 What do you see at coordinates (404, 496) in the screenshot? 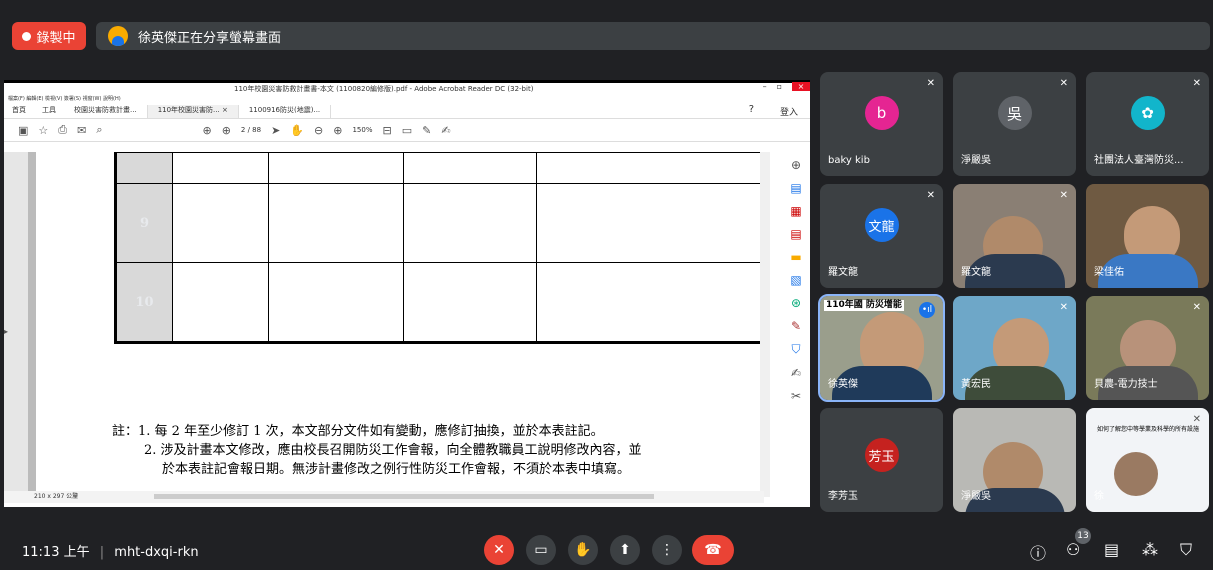
I see `horizontal-scrollbar` at bounding box center [404, 496].